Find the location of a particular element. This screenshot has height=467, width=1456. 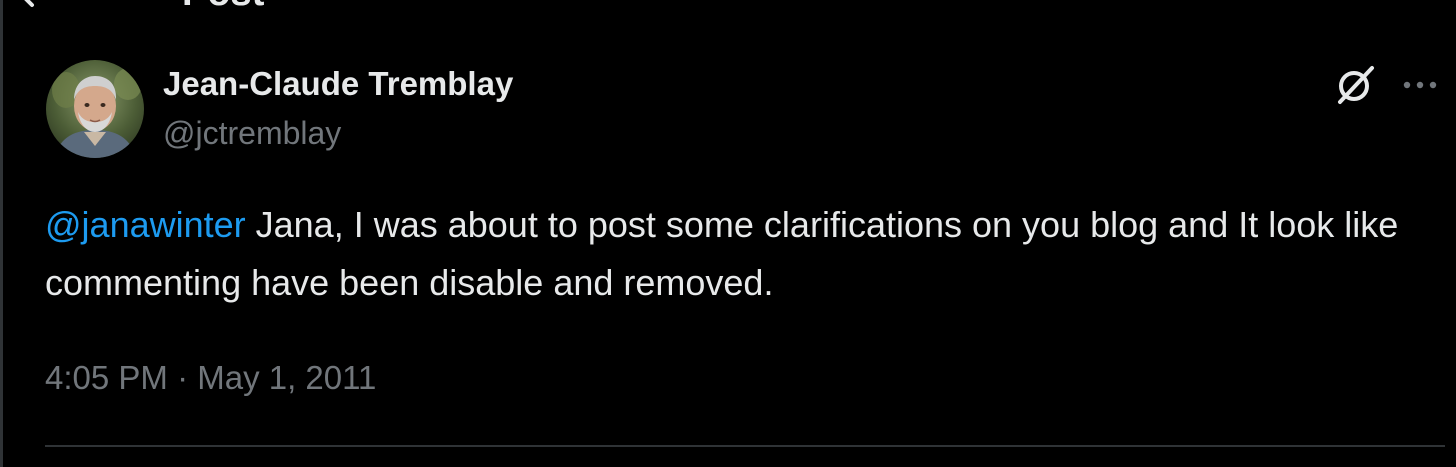

avatar is located at coordinates (95, 109).